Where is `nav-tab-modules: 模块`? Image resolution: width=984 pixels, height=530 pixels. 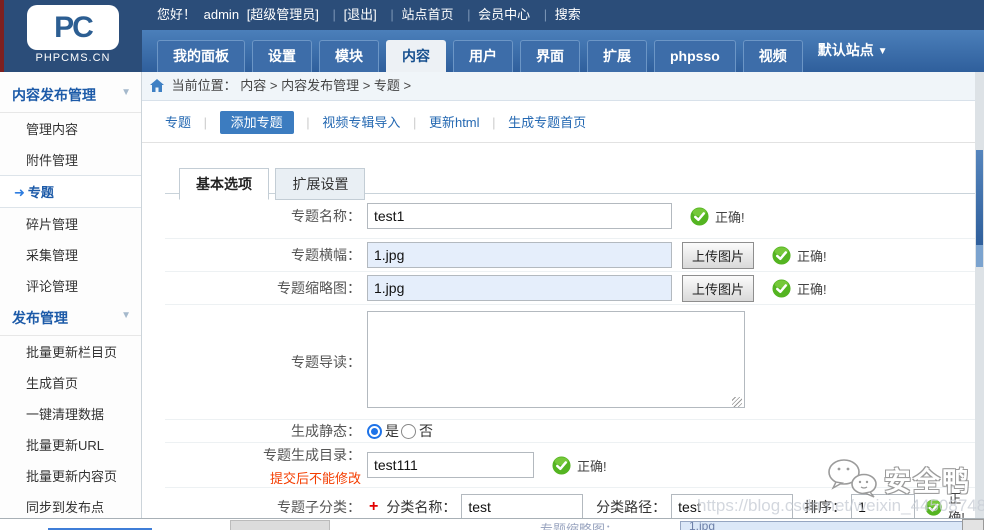
nav-tab-modules: 模块 is located at coordinates (349, 56).